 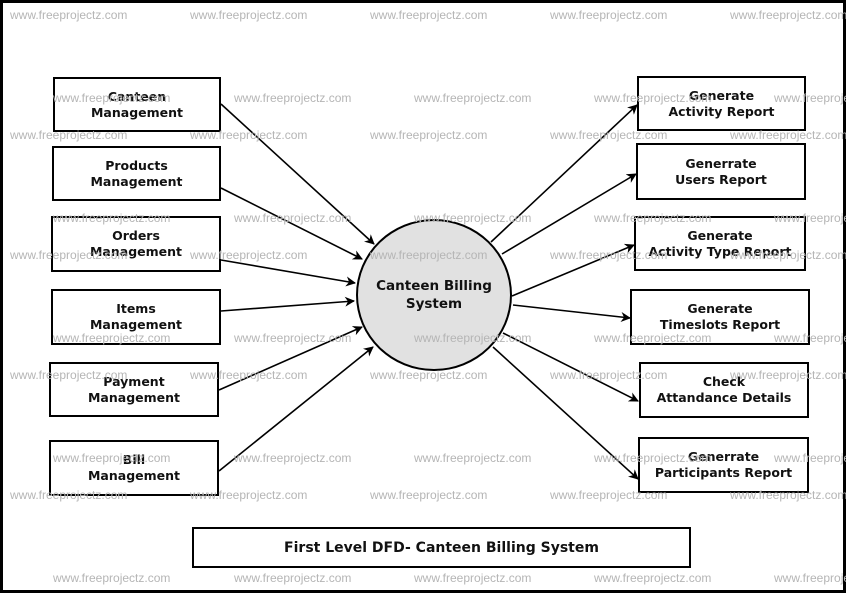 I want to click on process-label-line1: Canteen Billing, so click(x=434, y=286).